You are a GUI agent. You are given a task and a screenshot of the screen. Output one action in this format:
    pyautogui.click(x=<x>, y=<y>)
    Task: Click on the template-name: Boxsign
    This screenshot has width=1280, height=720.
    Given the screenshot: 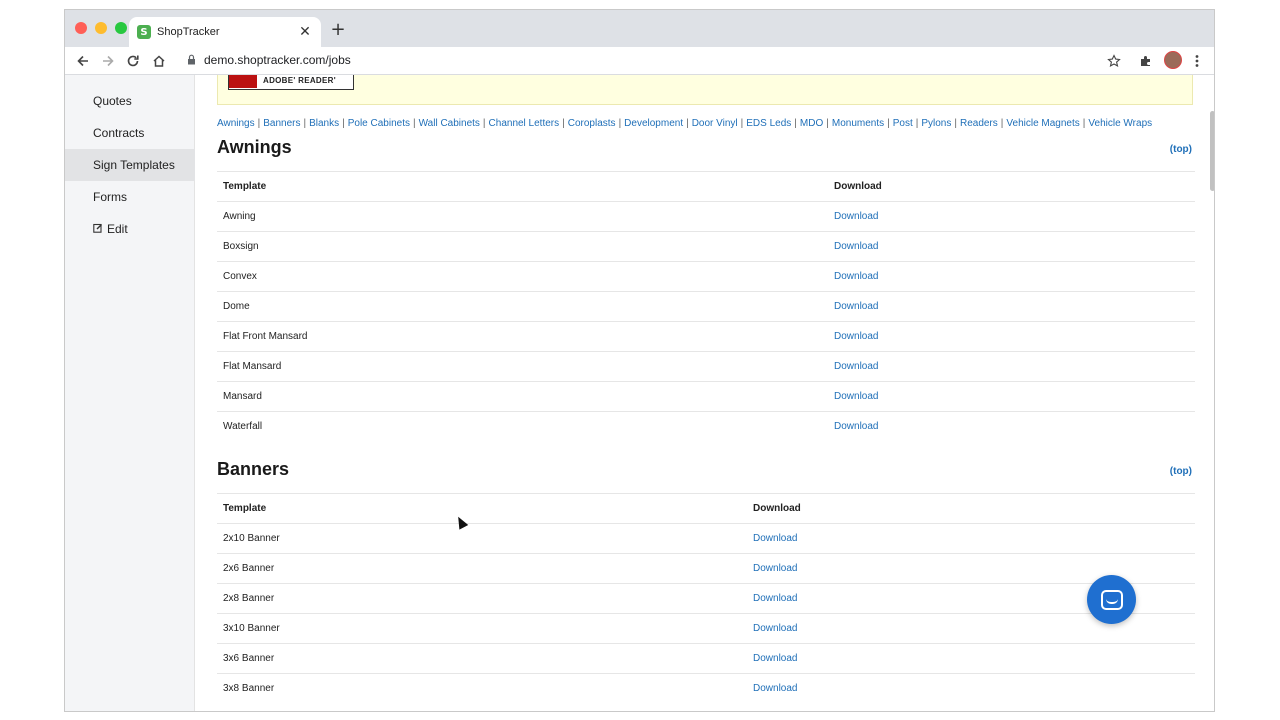 What is the action you would take?
    pyautogui.click(x=241, y=246)
    